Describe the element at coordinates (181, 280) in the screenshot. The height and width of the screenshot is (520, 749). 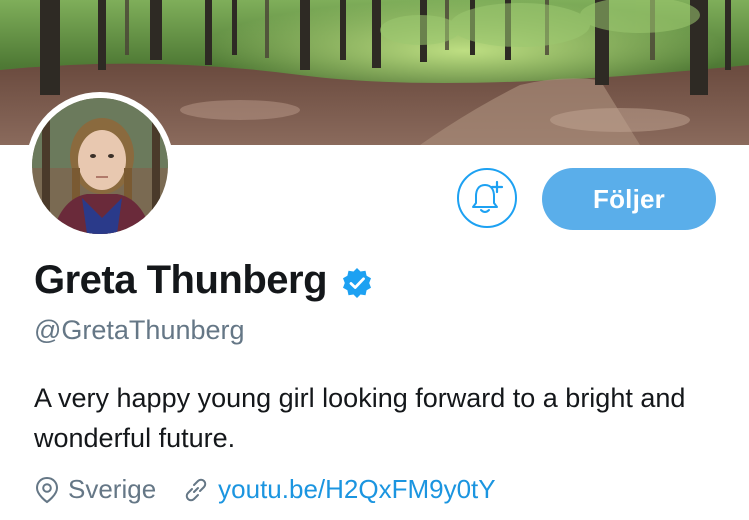
I see `profile-display-name: Greta Thunberg` at that location.